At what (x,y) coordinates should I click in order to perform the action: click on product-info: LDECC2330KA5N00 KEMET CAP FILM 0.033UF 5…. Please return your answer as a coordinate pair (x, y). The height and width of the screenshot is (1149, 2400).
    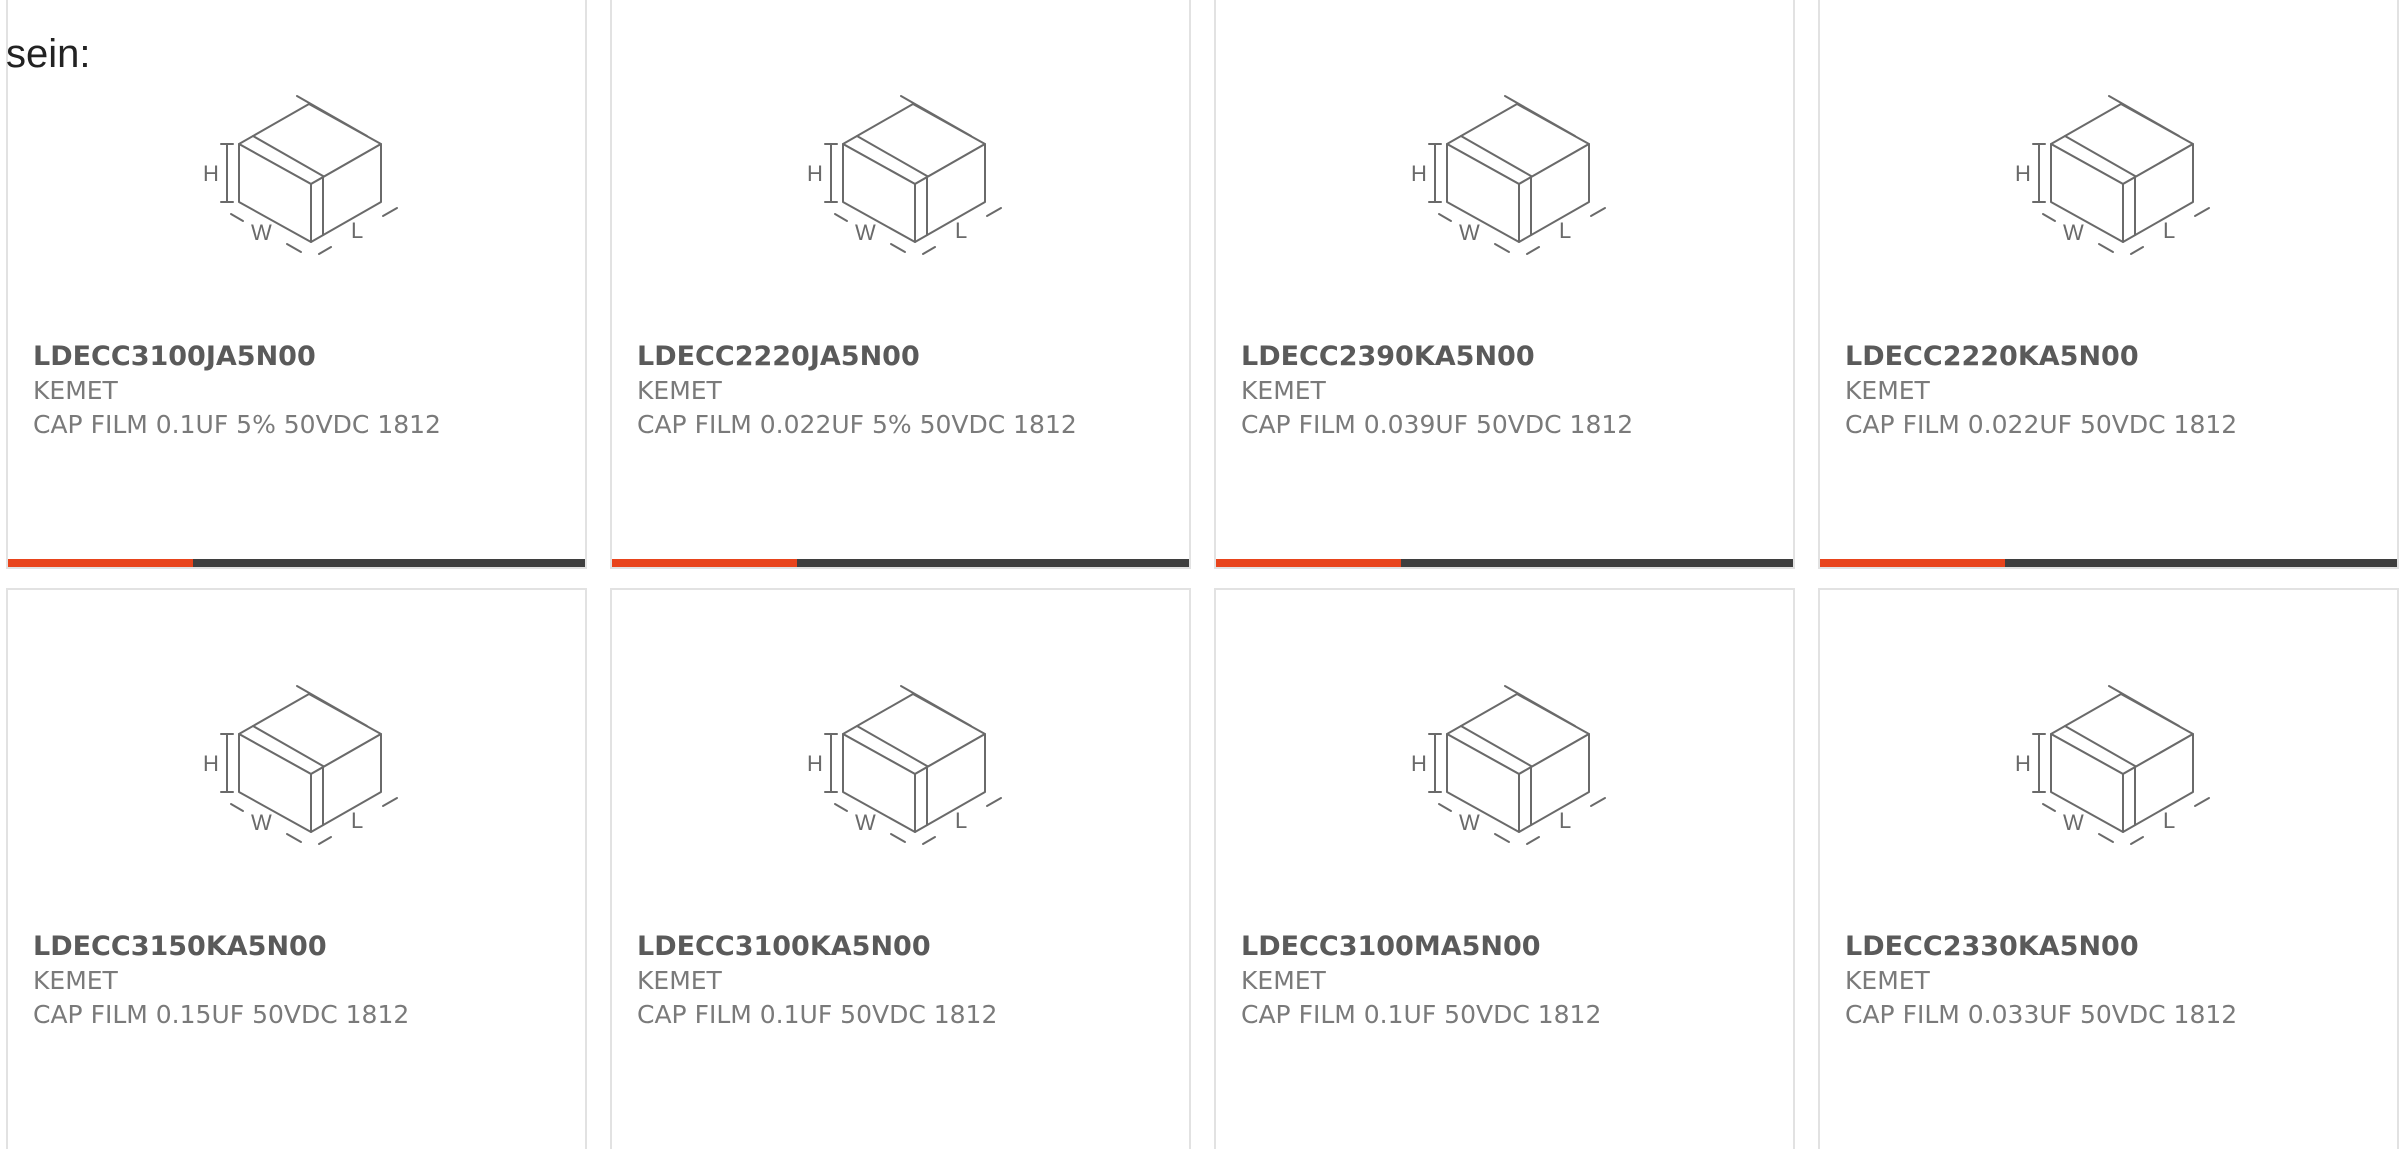
    Looking at the image, I should click on (2065, 981).